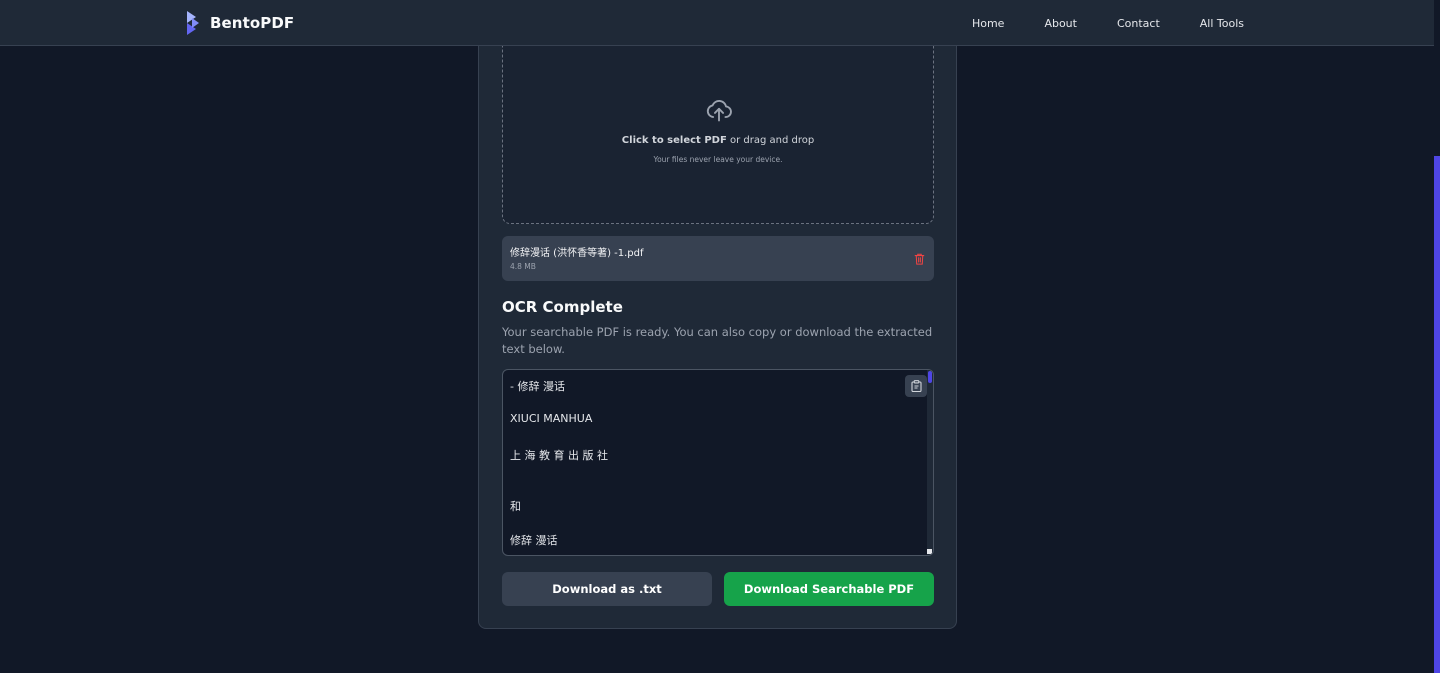  What do you see at coordinates (718, 258) in the screenshot?
I see `selected-file-item: 修辞漫话 (洪怀香等著) -1.pdf 4.8 MB` at bounding box center [718, 258].